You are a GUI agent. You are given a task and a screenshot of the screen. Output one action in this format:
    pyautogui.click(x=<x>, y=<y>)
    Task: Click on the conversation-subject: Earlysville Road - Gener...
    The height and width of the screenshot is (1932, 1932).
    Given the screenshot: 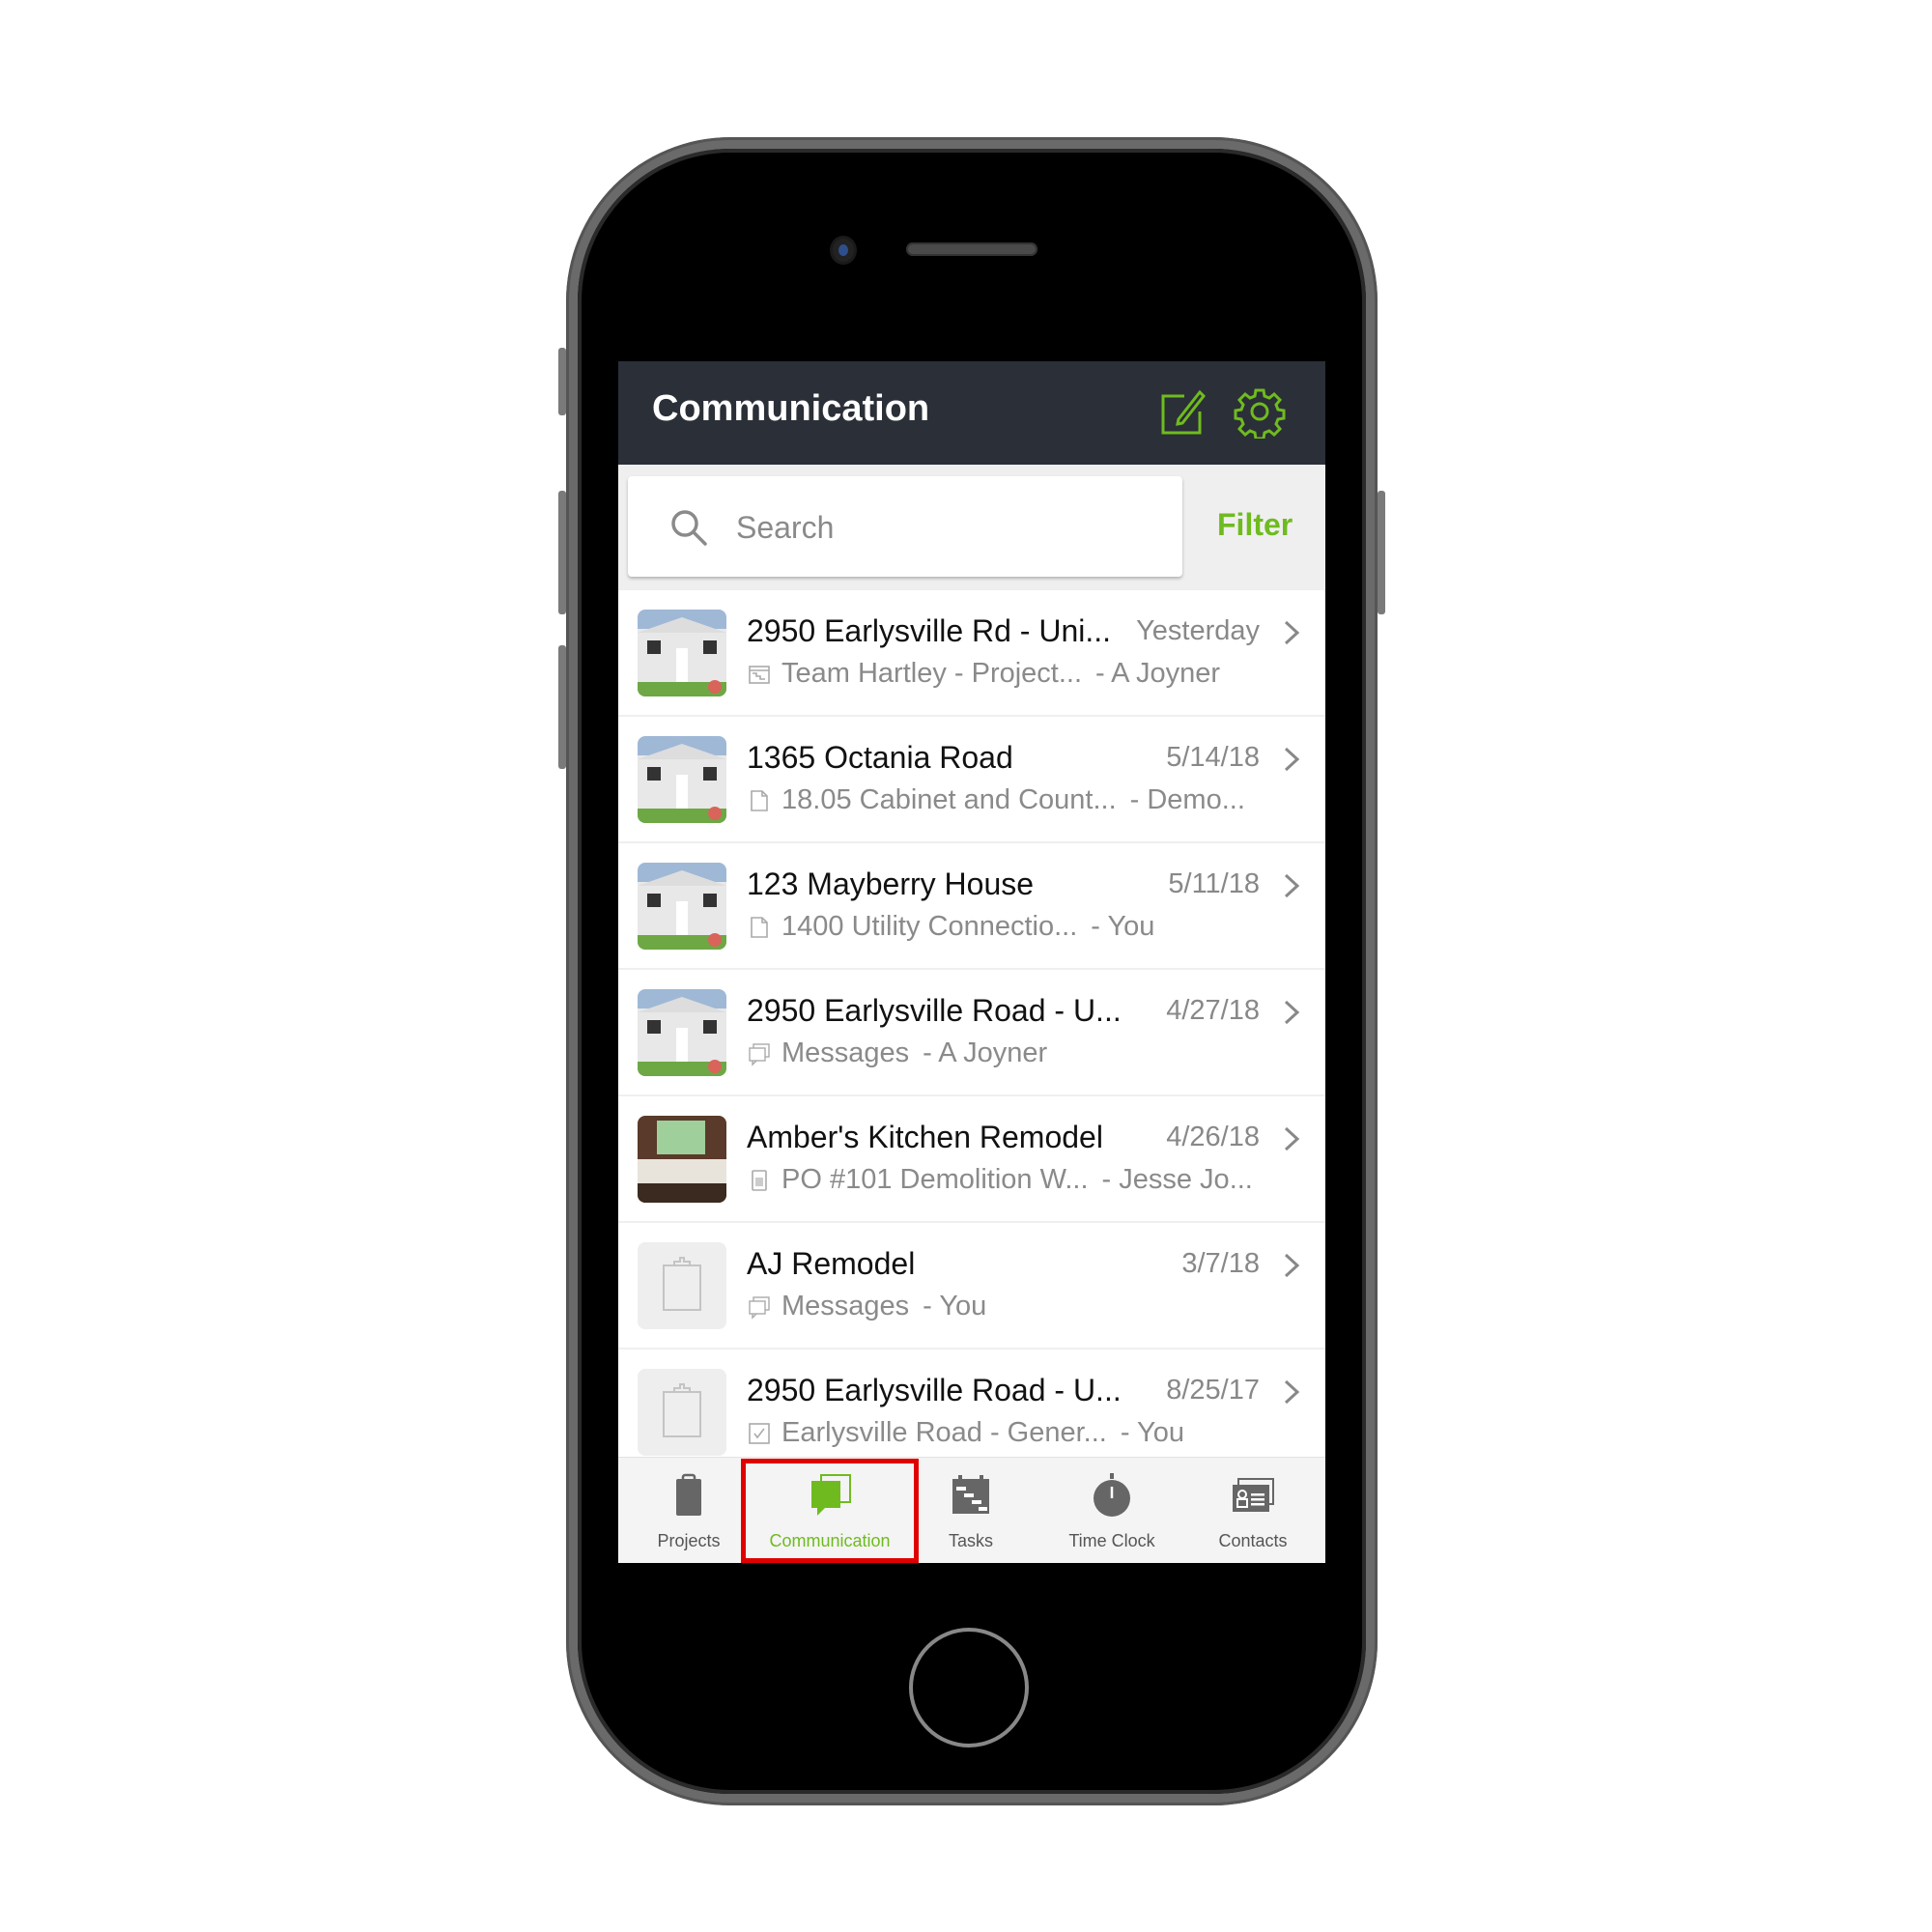 What is the action you would take?
    pyautogui.click(x=944, y=1432)
    